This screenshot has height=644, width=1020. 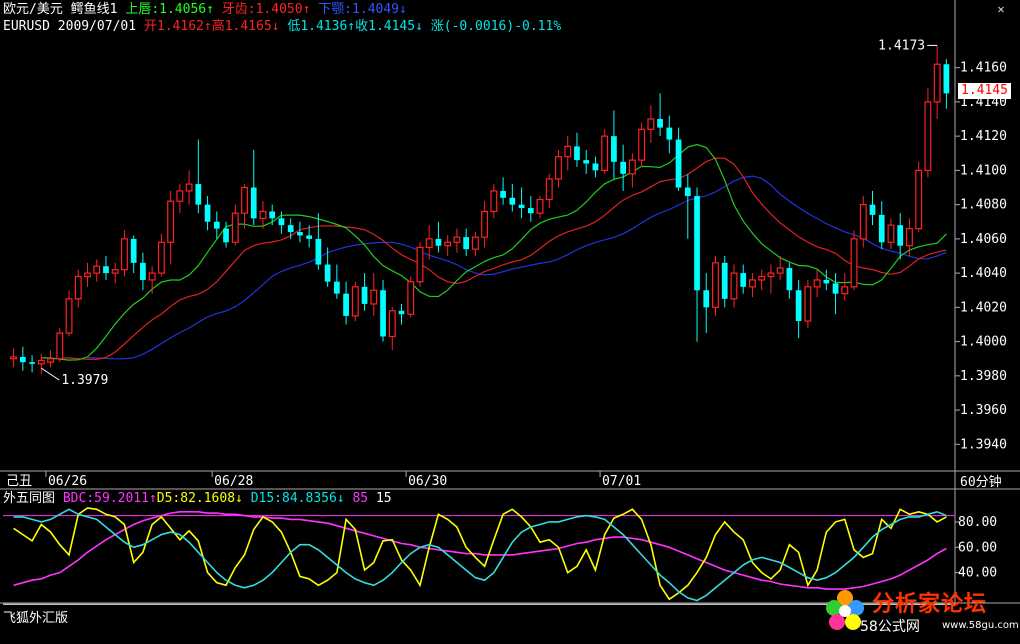 What do you see at coordinates (26, 26) in the screenshot?
I see `symbol-code: EURUSD` at bounding box center [26, 26].